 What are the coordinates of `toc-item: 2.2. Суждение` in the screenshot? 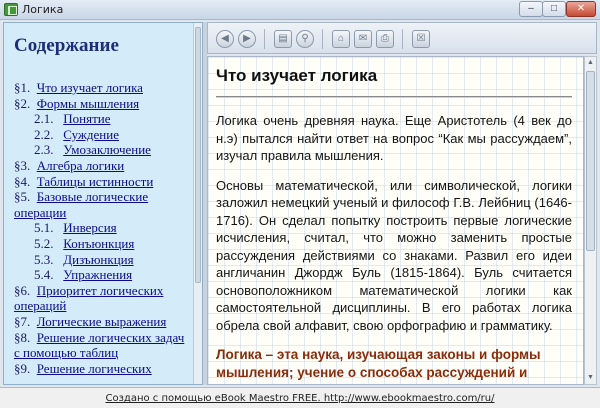 It's located at (103, 135).